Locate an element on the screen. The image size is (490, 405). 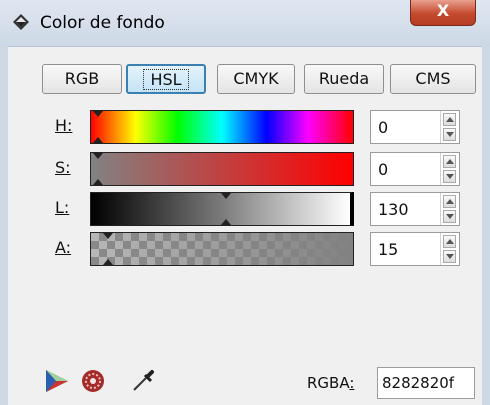
saturation-slider-marker-top is located at coordinates (98, 156).